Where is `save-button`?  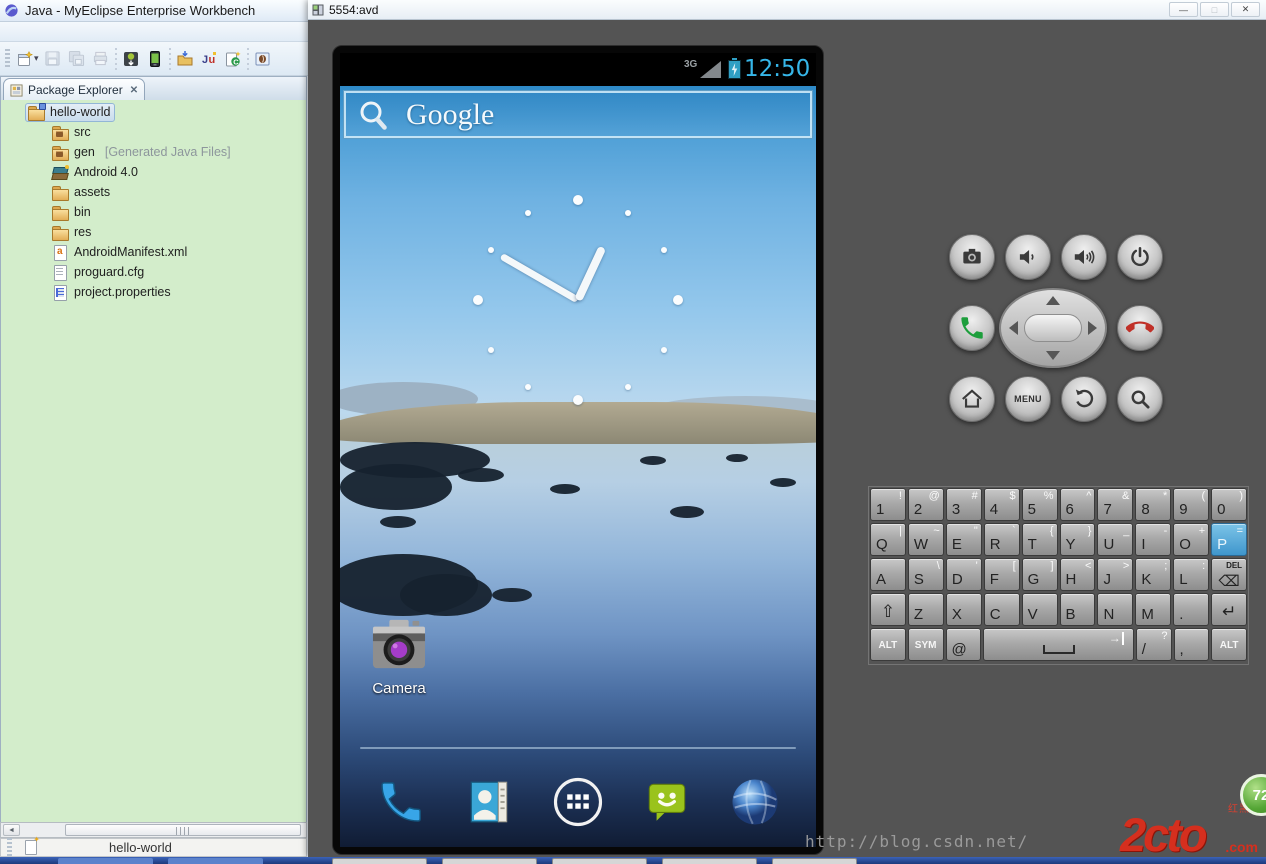 save-button is located at coordinates (53, 59).